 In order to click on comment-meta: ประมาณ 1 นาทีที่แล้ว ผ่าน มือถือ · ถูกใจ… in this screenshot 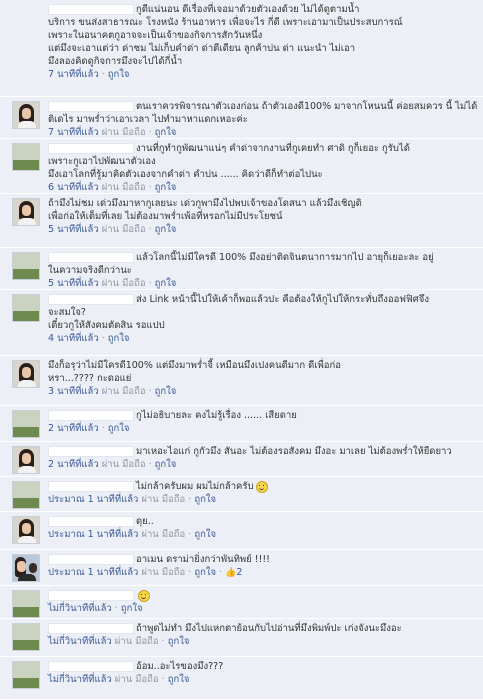, I will do `click(145, 573)`.